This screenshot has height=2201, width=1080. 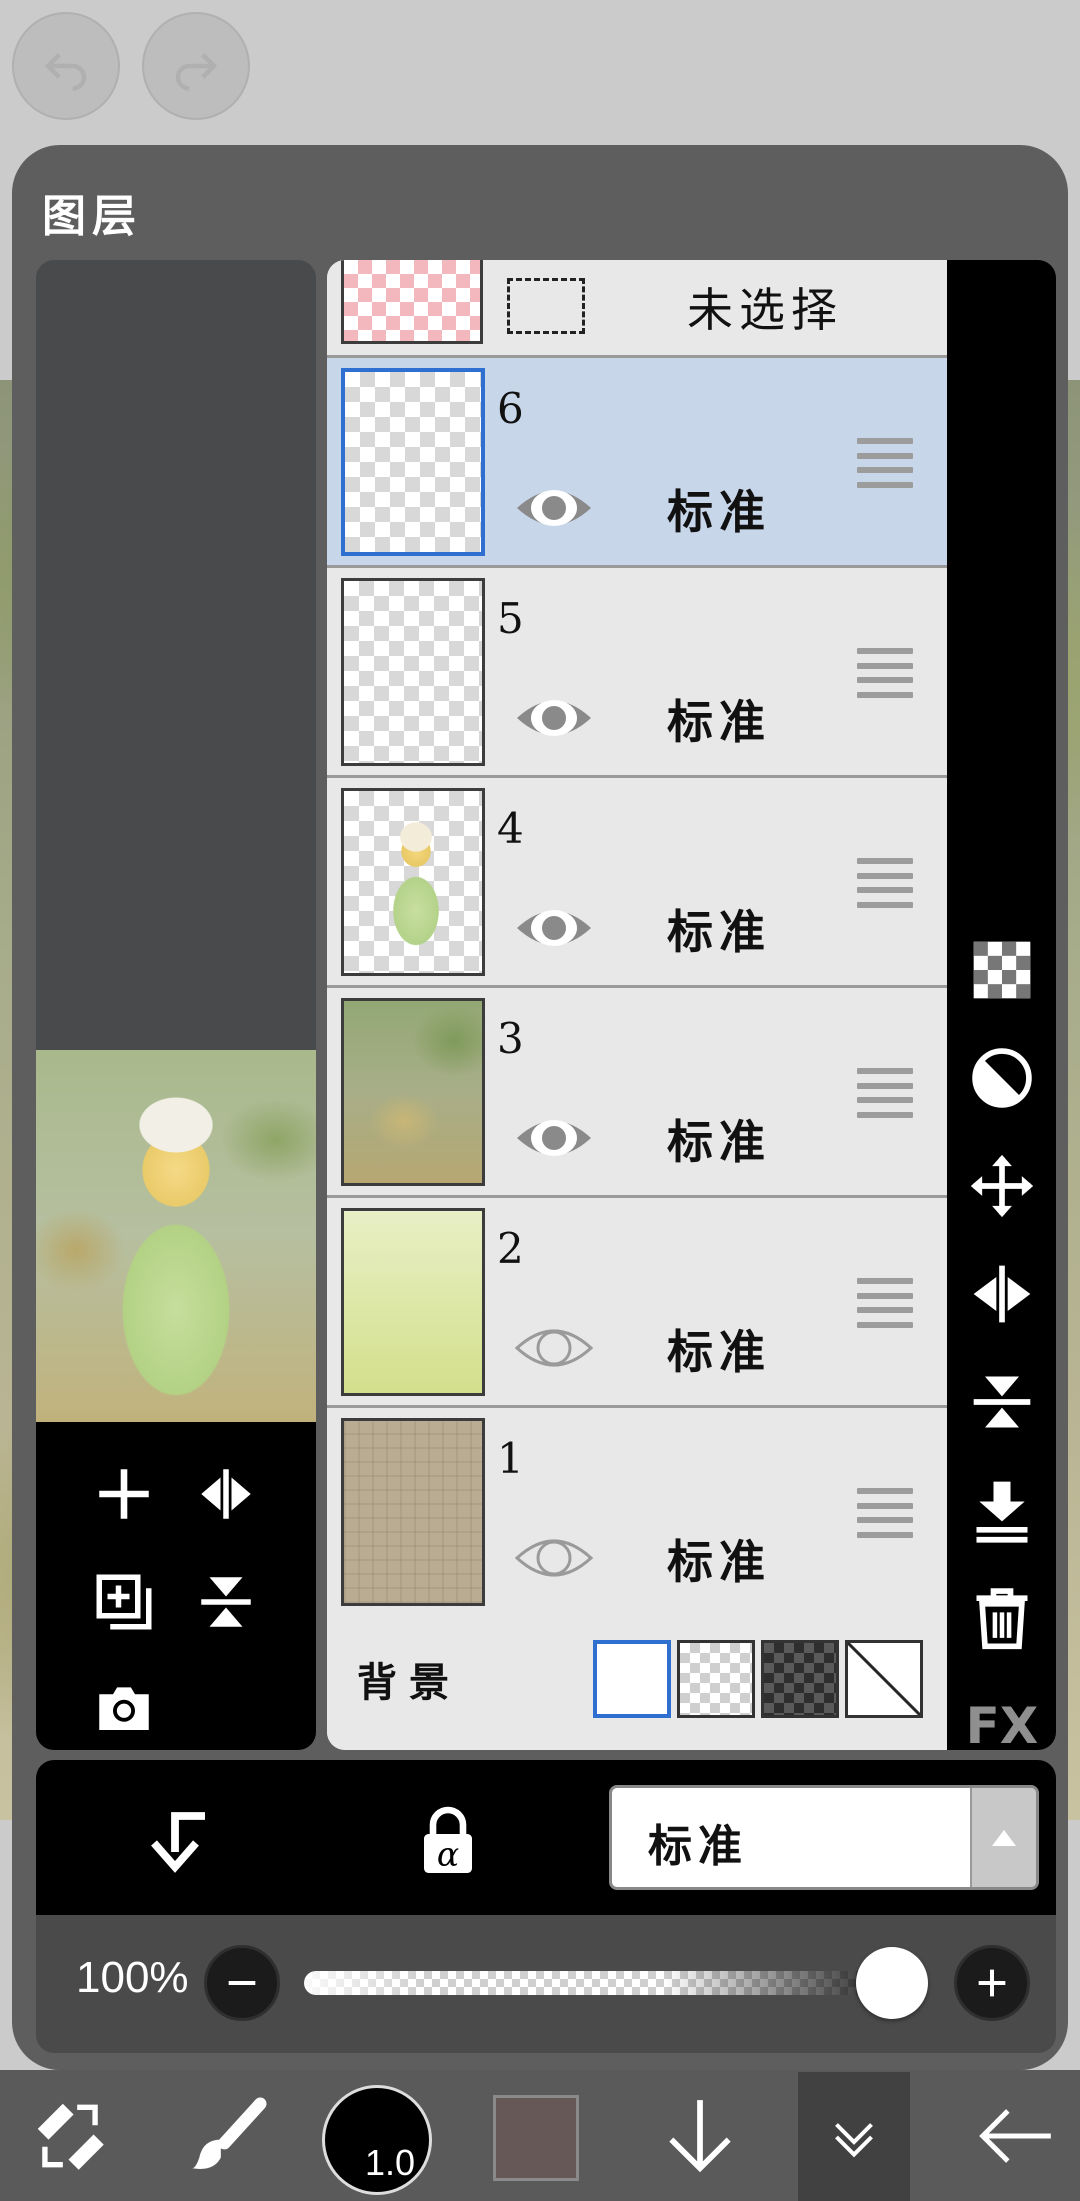 What do you see at coordinates (892, 1983) in the screenshot?
I see `opacity-slider-knob` at bounding box center [892, 1983].